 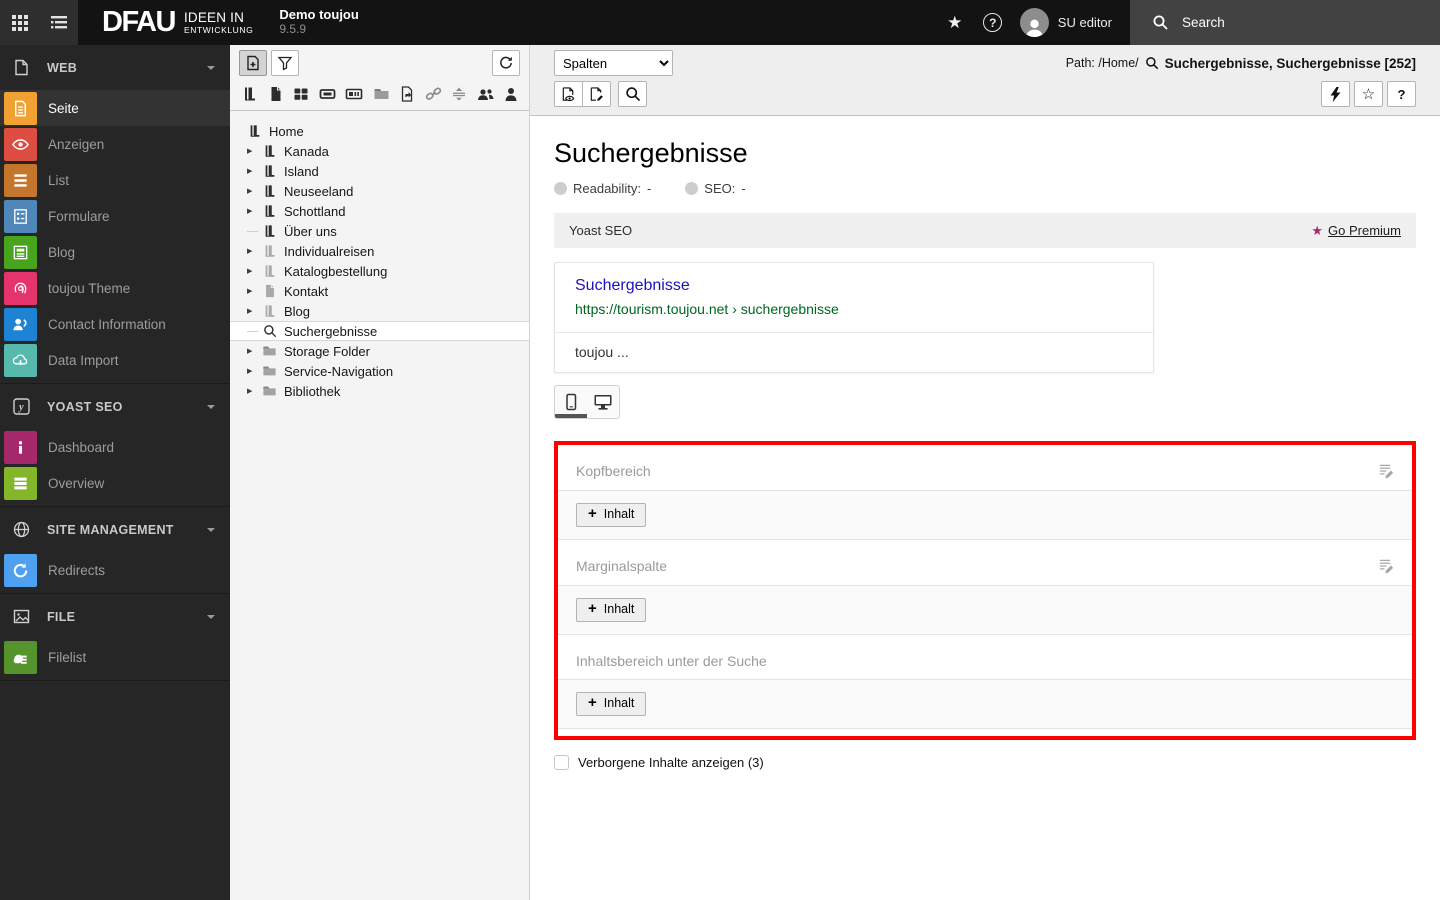 I want to click on yoast-seo-panel: Yoast SEO ★ Go Premium, so click(x=985, y=231).